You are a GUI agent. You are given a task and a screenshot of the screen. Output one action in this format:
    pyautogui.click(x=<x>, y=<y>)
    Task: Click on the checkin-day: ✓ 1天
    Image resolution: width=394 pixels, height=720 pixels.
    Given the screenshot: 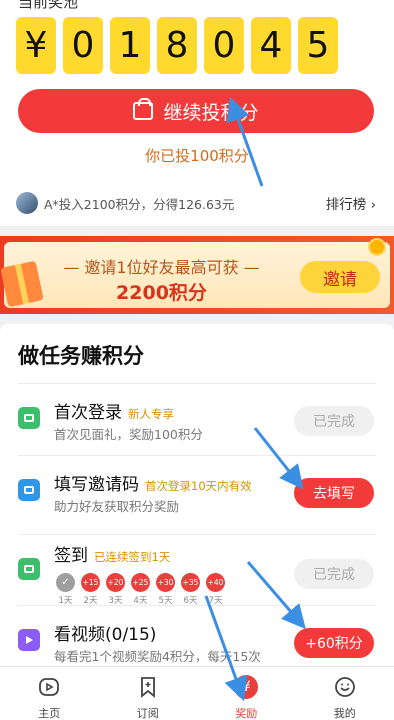 What is the action you would take?
    pyautogui.click(x=65, y=589)
    